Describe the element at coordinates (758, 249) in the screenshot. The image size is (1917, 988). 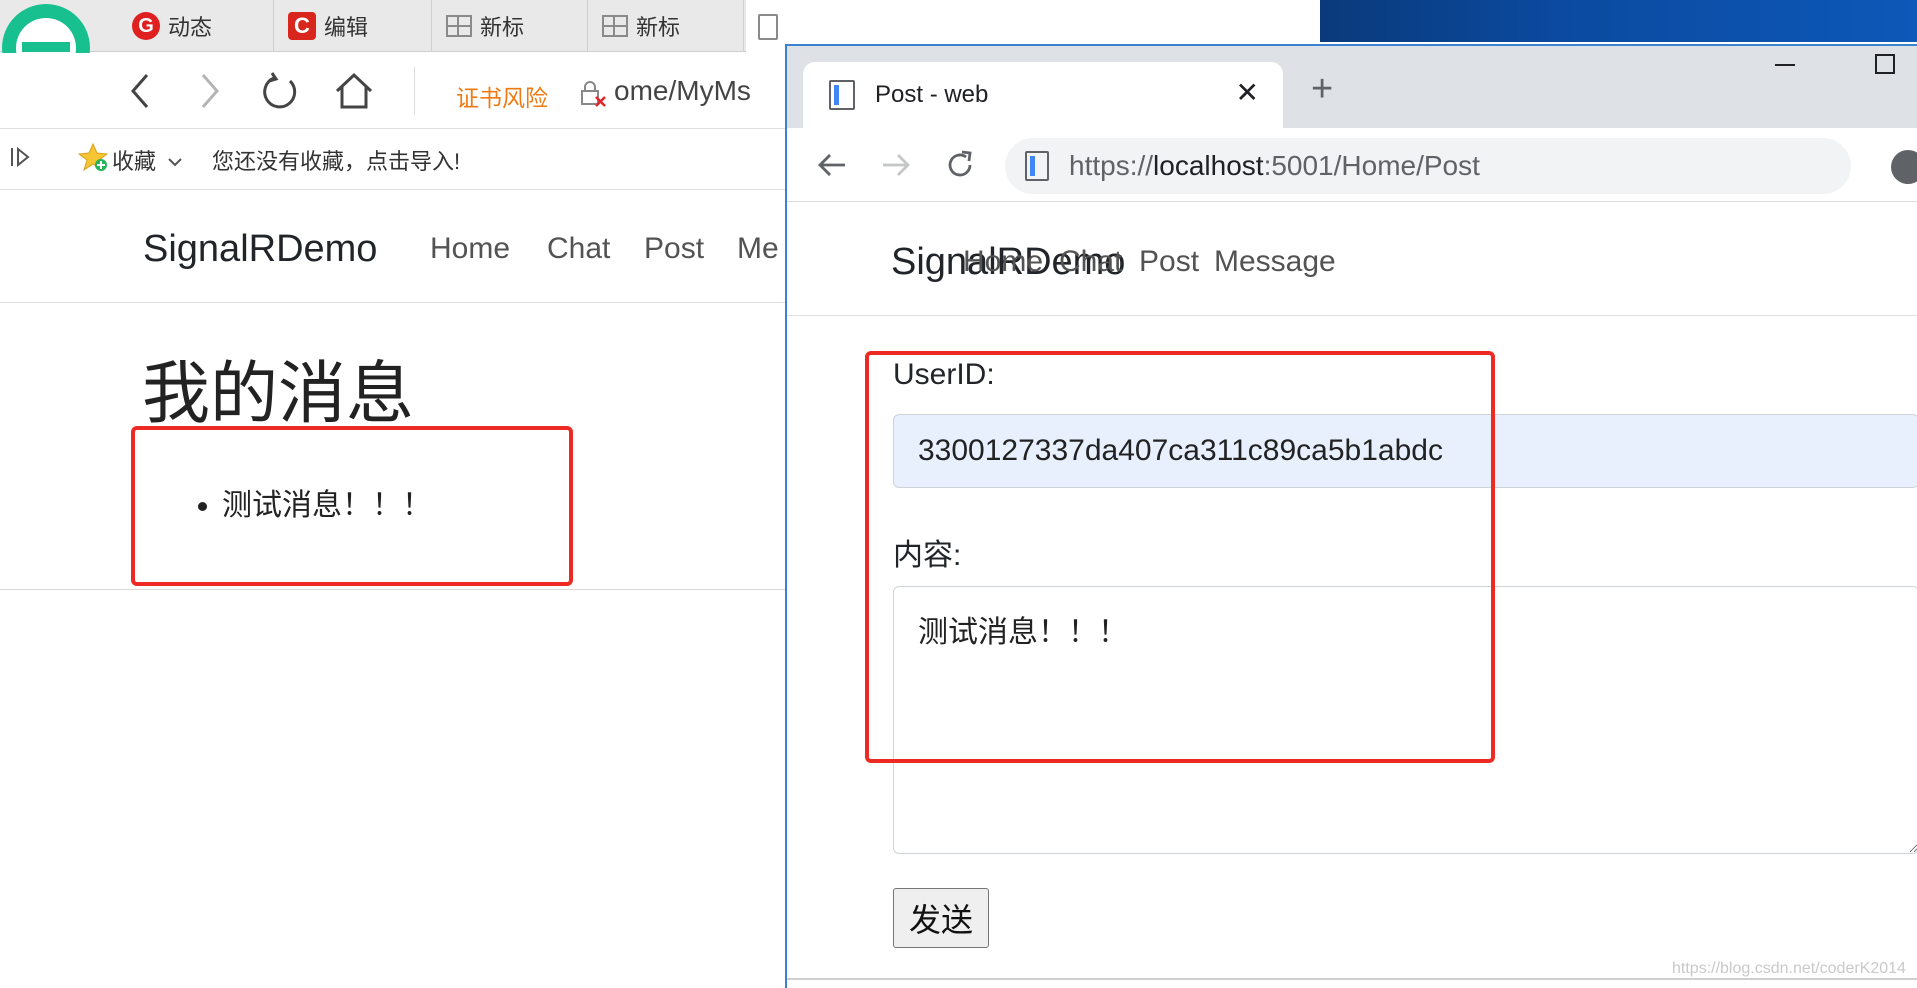
I see `nav-message: Me` at that location.